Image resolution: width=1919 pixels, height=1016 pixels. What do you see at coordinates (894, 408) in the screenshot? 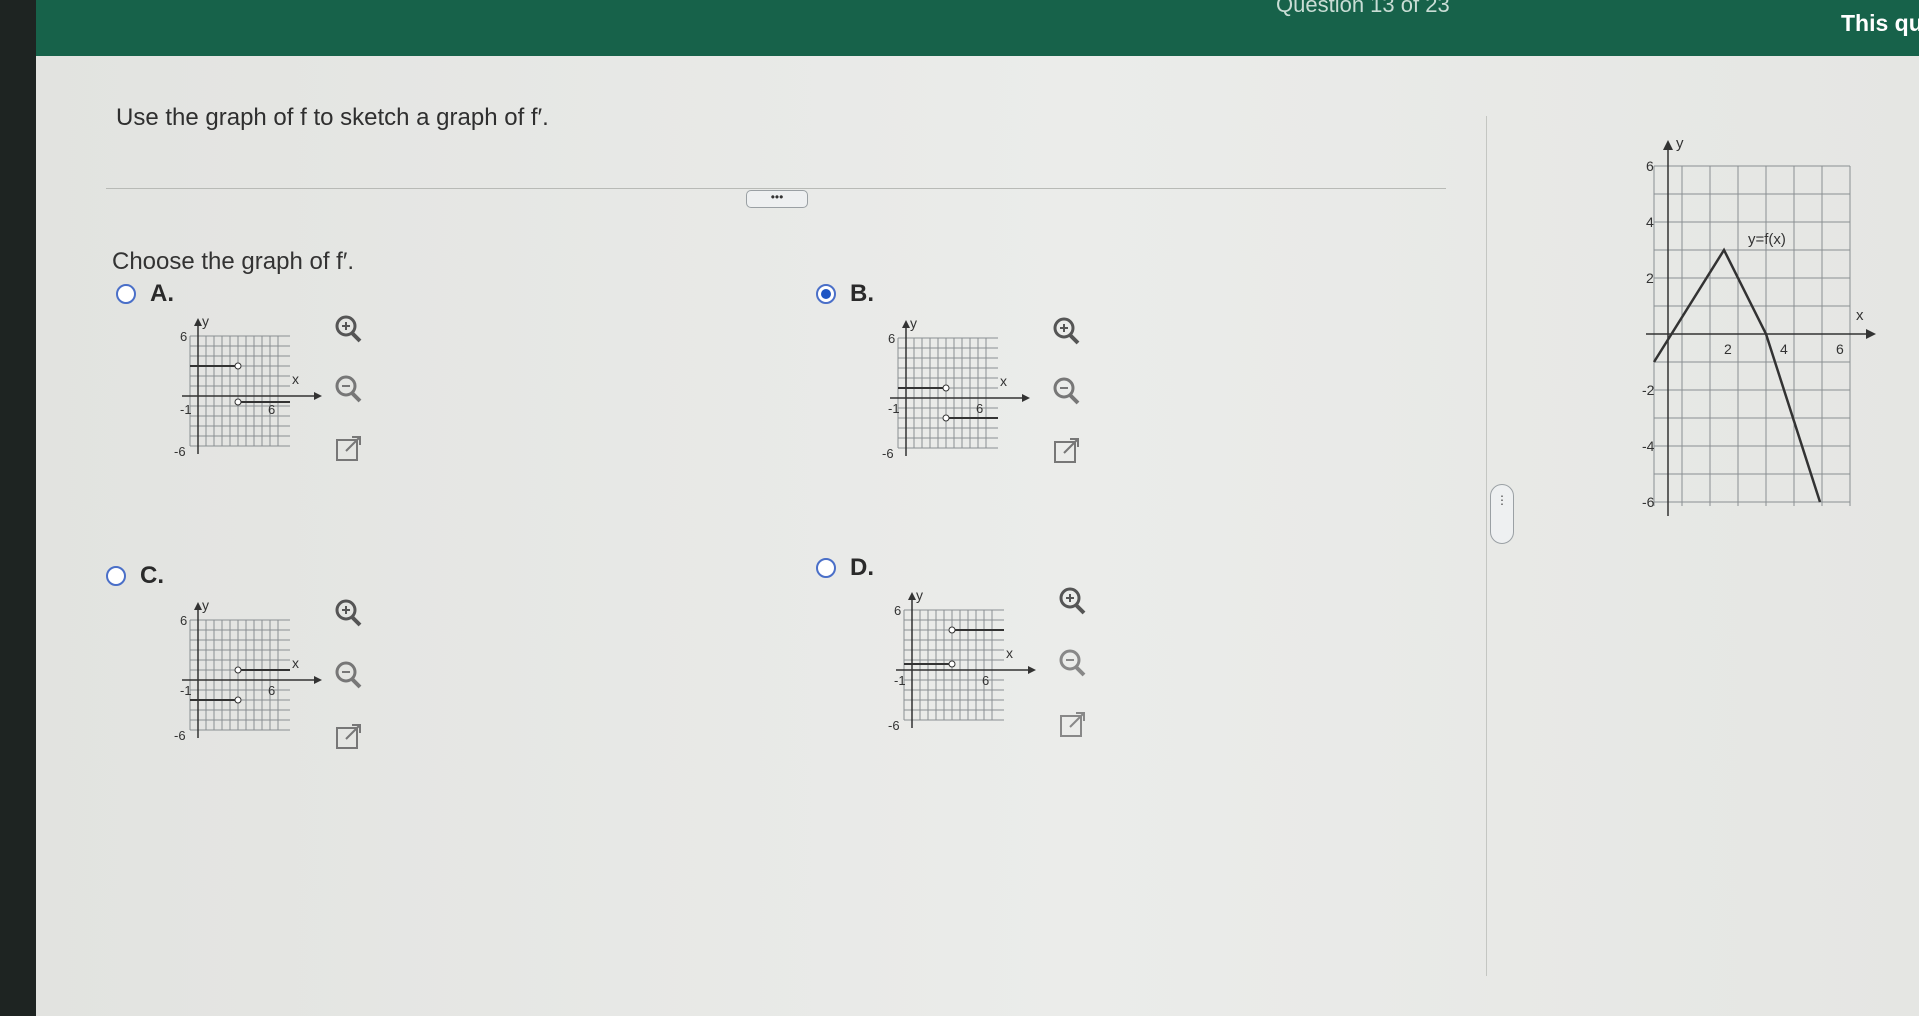
I see `graph-b-tick-neg: -1` at bounding box center [894, 408].